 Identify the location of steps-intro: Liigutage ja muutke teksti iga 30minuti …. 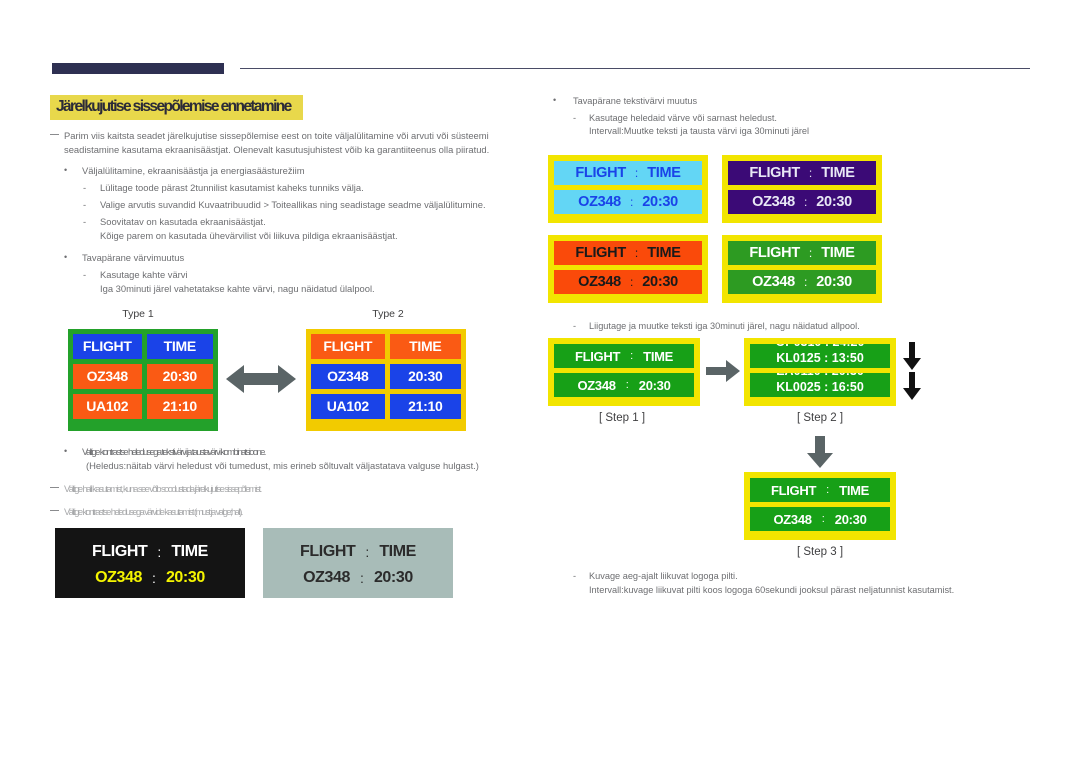
(792, 327).